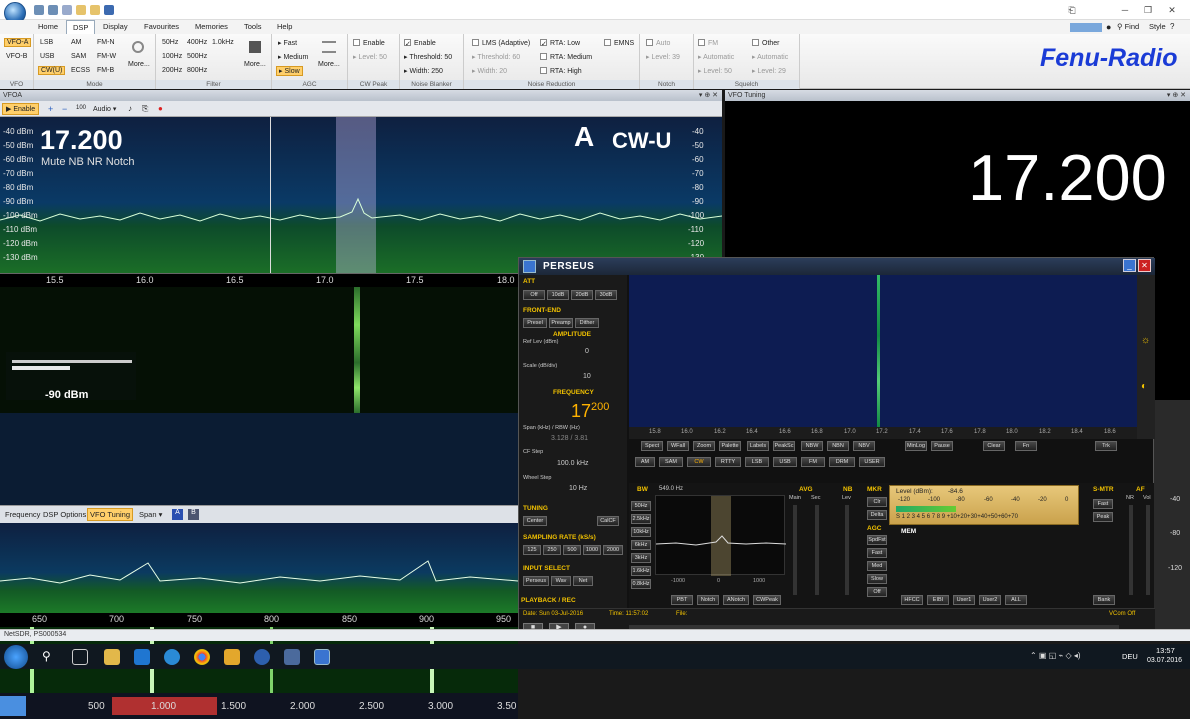  I want to click on input-wav-button: Wav, so click(561, 581).